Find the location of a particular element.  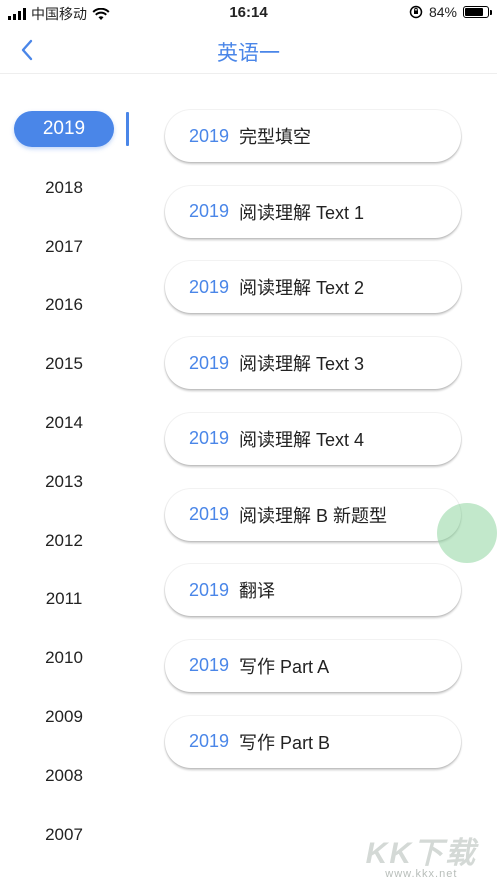

year-item-2017: 2017 is located at coordinates (64, 247).